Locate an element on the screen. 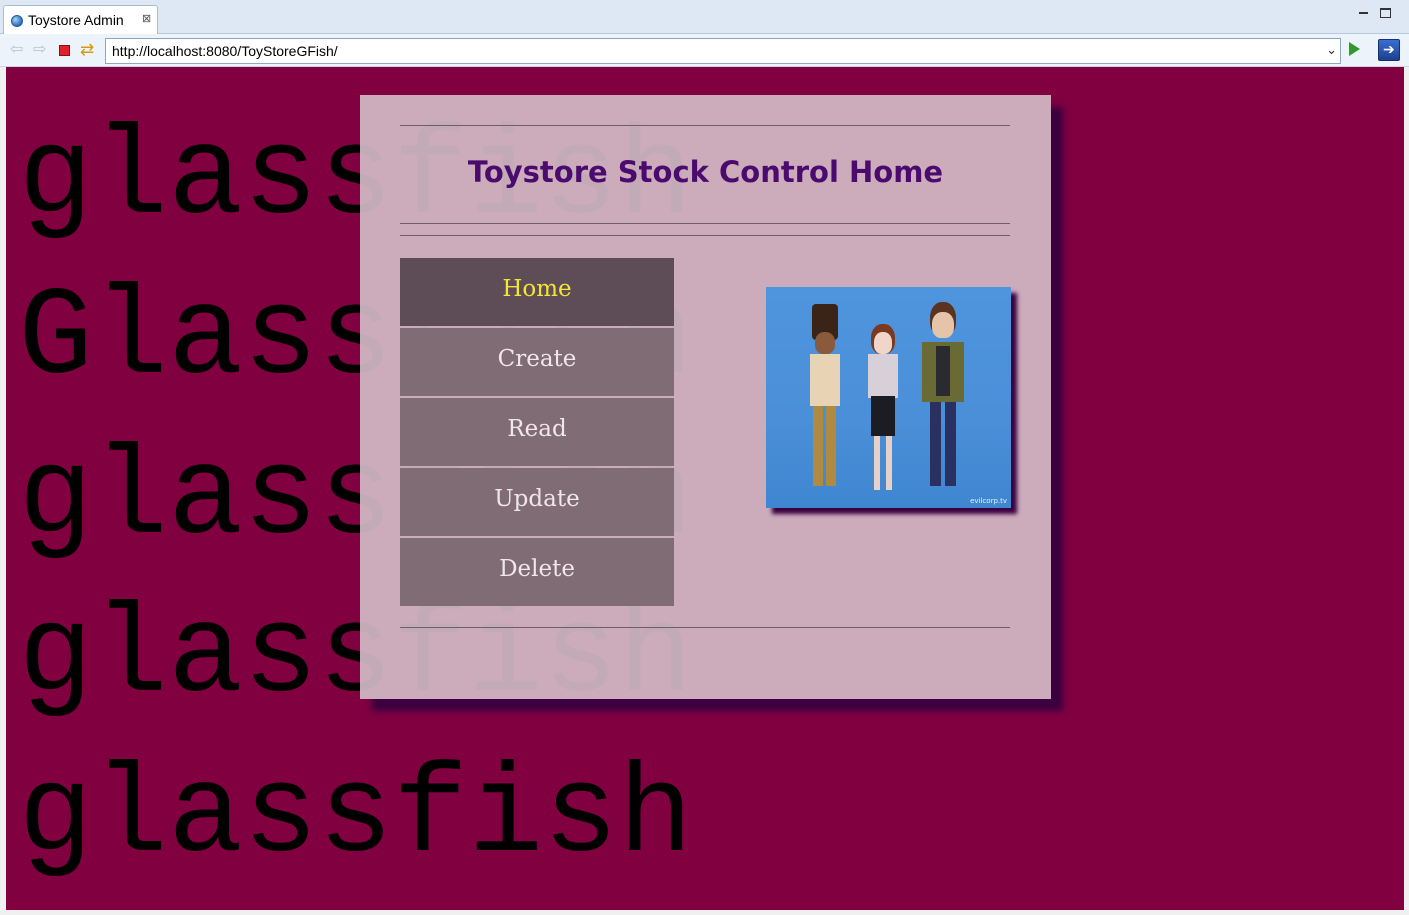  url-input: http://localhost:8080/ToyStoreGFish/ ⌄ is located at coordinates (723, 51).